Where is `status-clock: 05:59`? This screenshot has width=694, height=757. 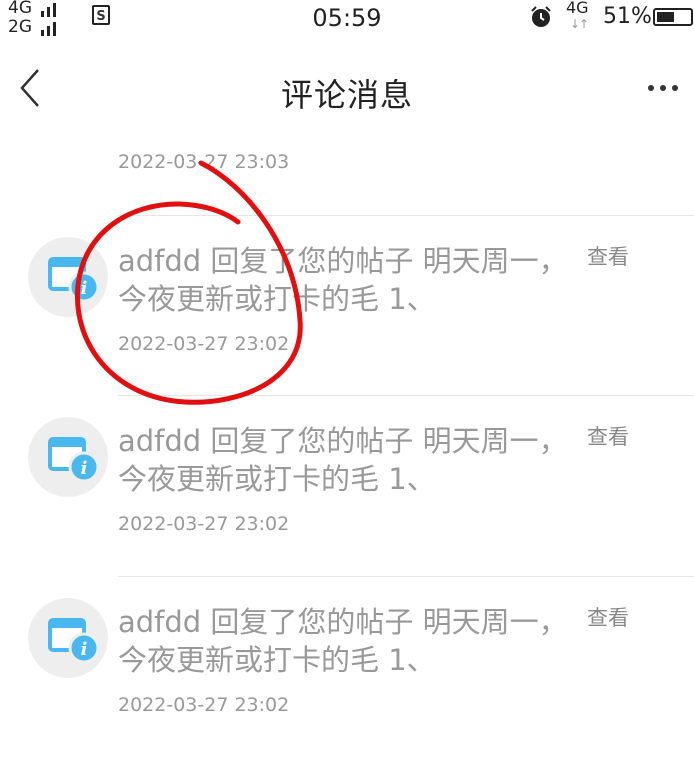
status-clock: 05:59 is located at coordinates (347, 18).